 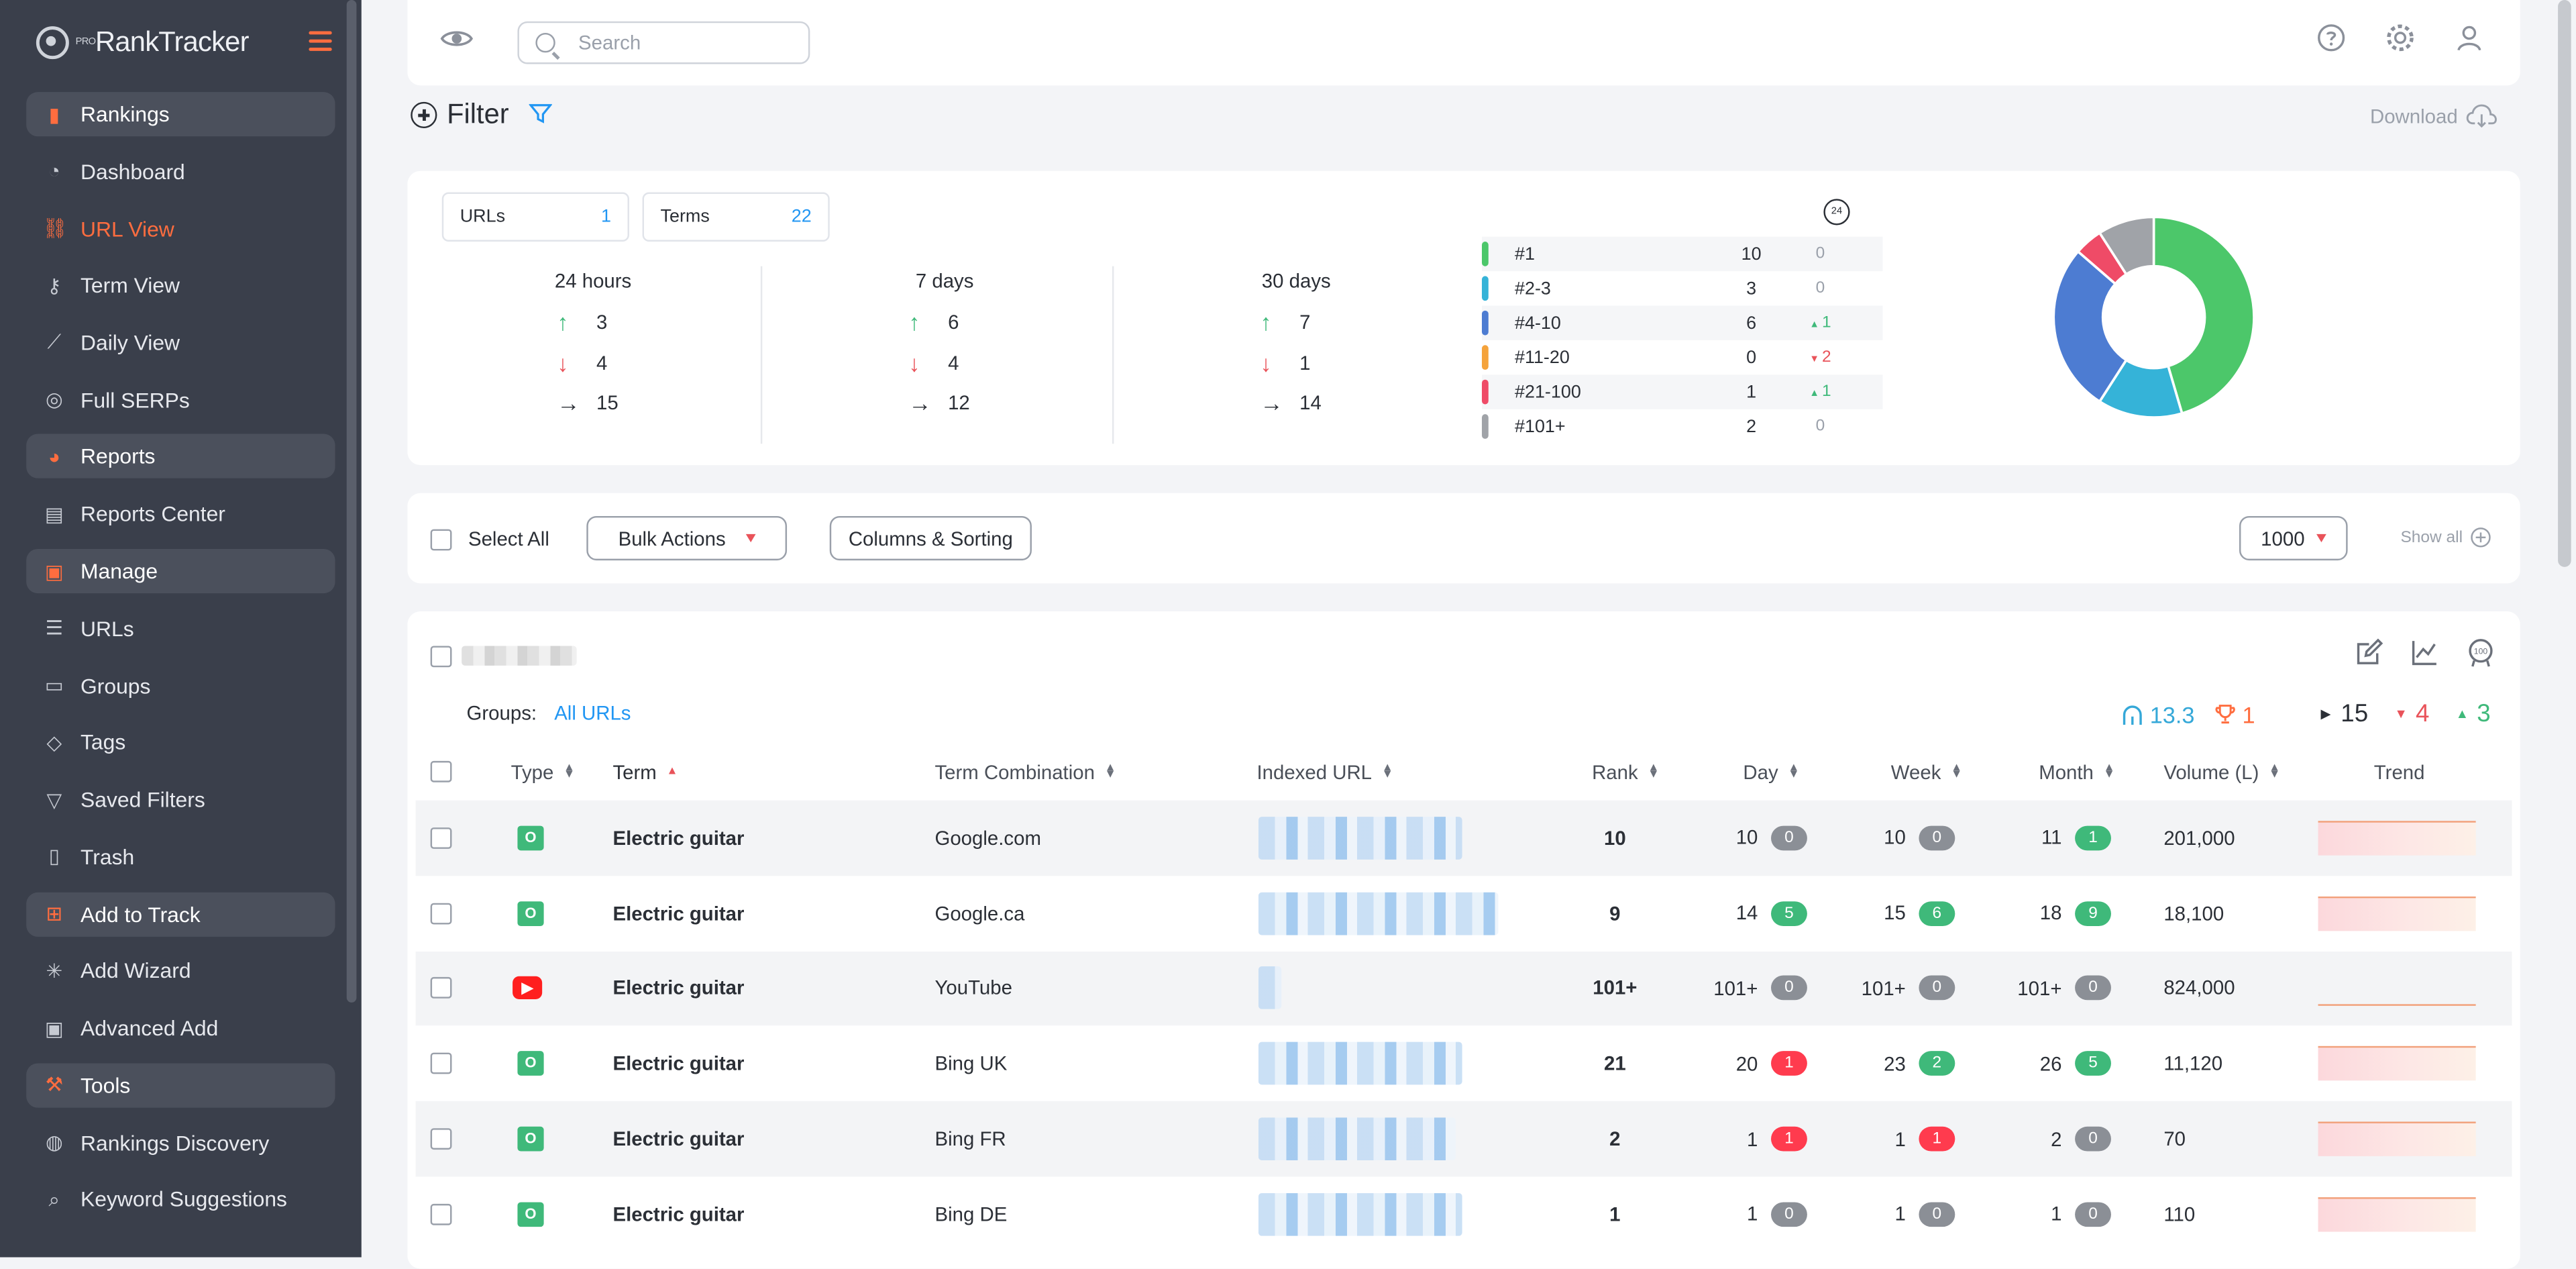 What do you see at coordinates (181, 856) in the screenshot?
I see `sidebar-item-trash: ▯ Trash` at bounding box center [181, 856].